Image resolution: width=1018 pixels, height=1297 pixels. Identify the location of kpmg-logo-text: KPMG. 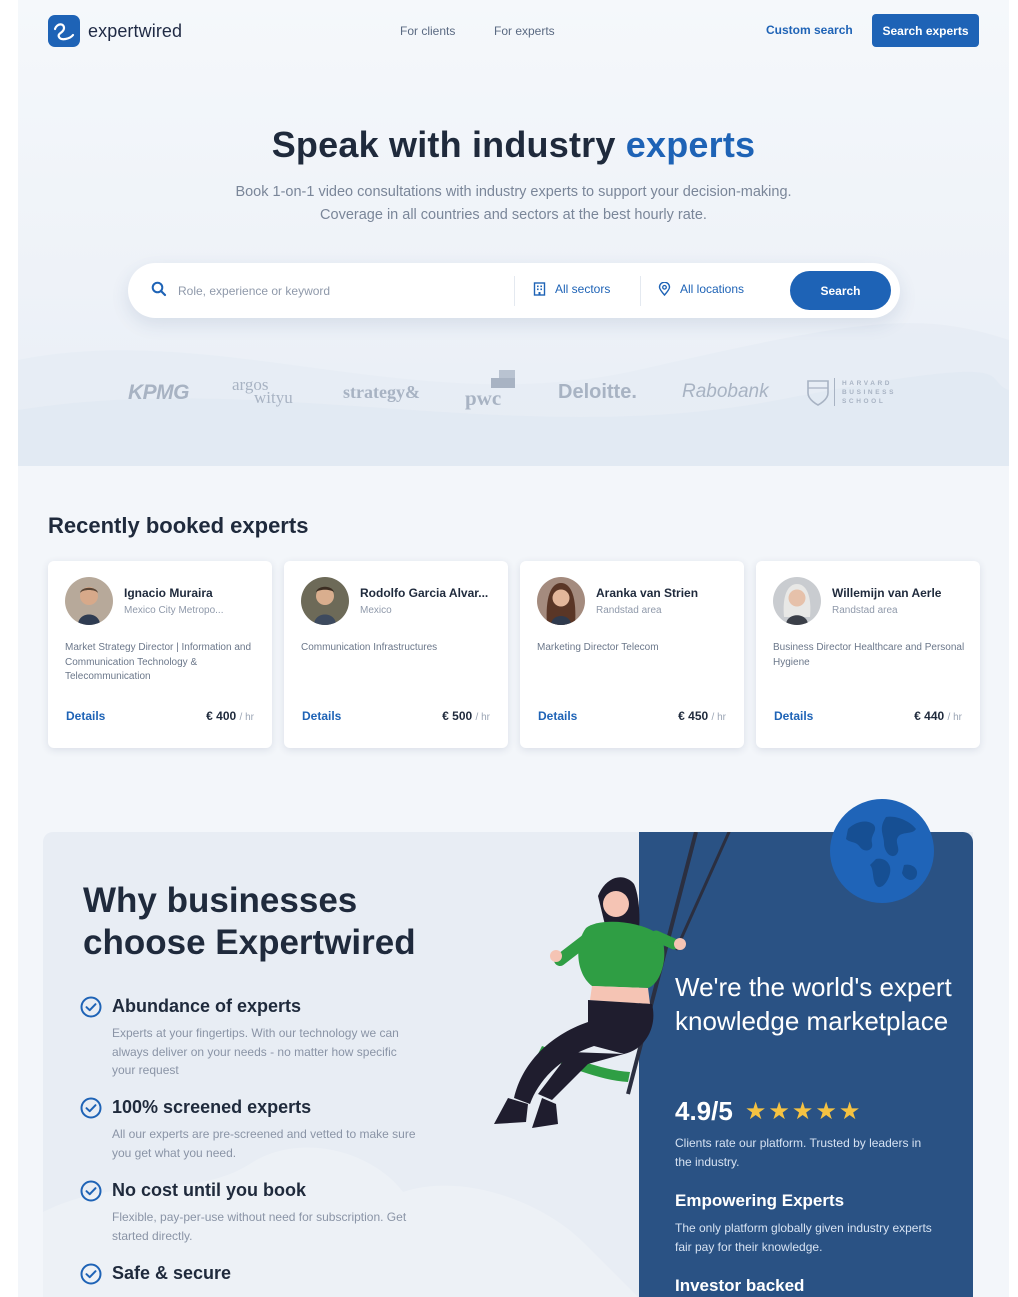
(159, 392).